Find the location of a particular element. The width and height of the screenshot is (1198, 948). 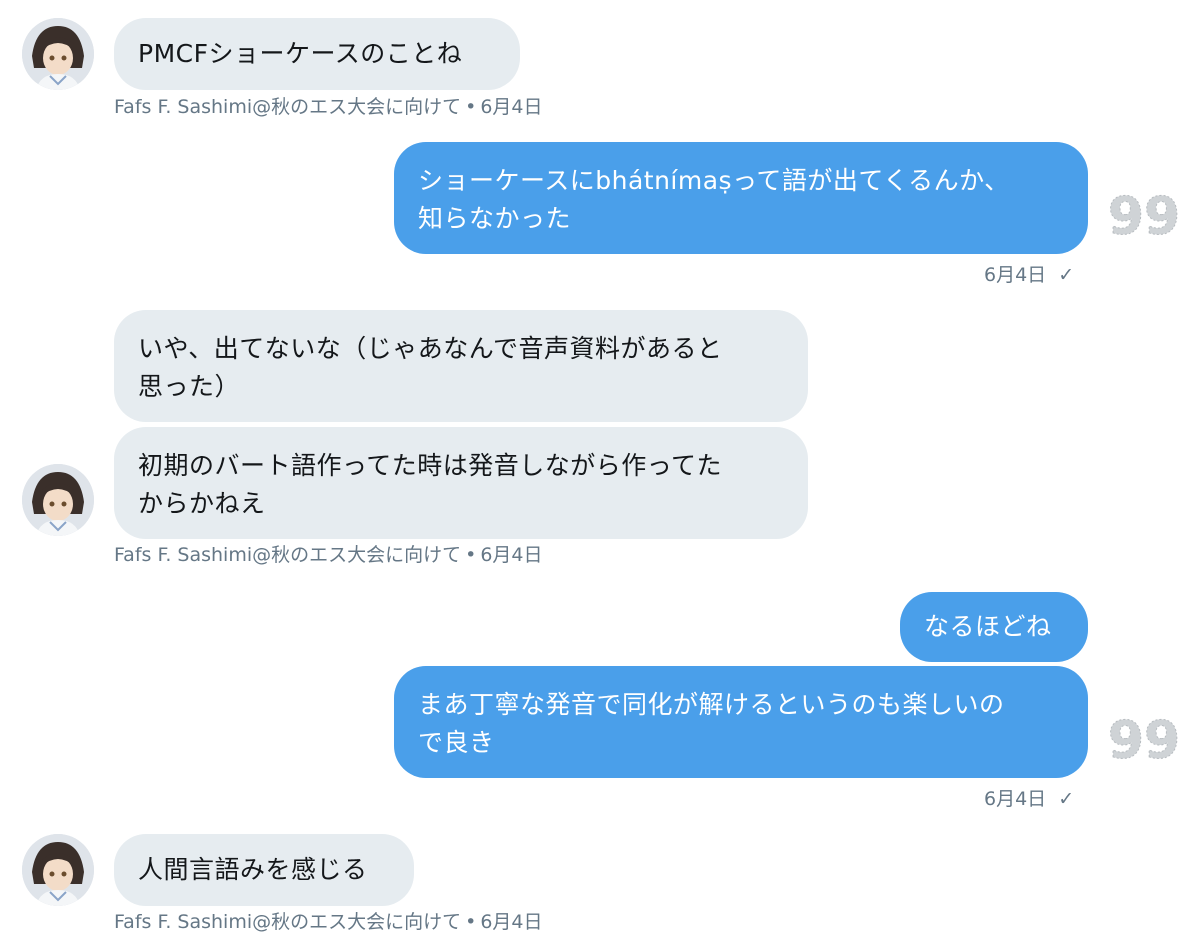

message-bubble-incoming: いや、出てないな（じゃあなんで音声資料があると 思った） is located at coordinates (461, 366).